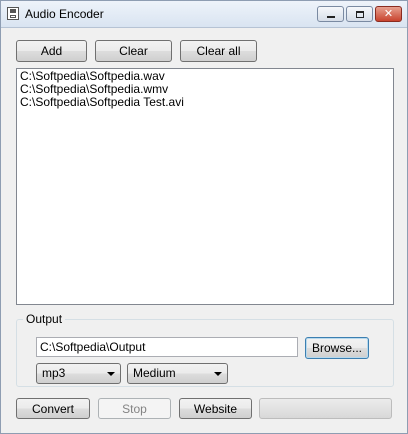 The height and width of the screenshot is (434, 408). I want to click on close-icon: ✕, so click(388, 13).